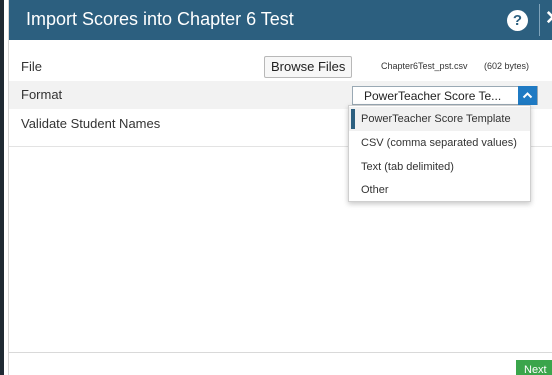 The width and height of the screenshot is (552, 375). I want to click on file-label: File, so click(31, 66).